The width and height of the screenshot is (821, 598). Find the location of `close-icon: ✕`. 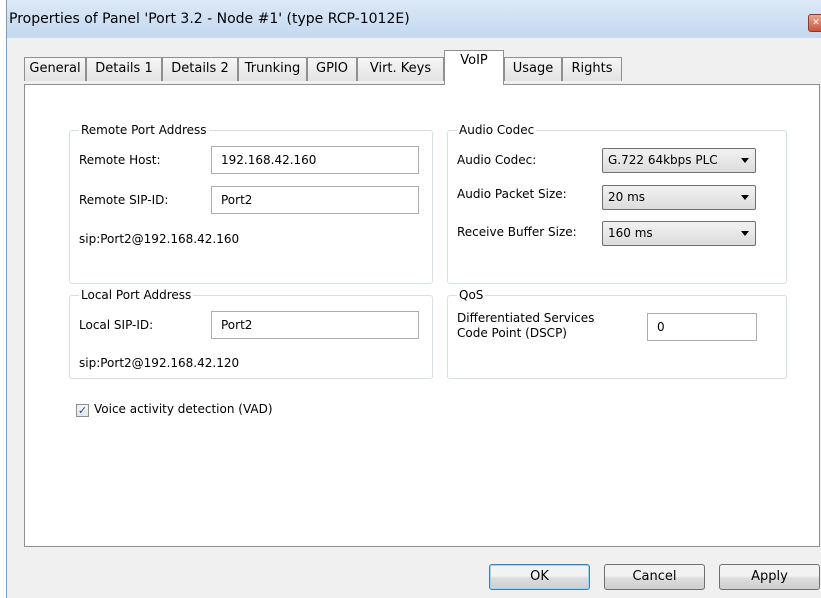

close-icon: ✕ is located at coordinates (814, 23).